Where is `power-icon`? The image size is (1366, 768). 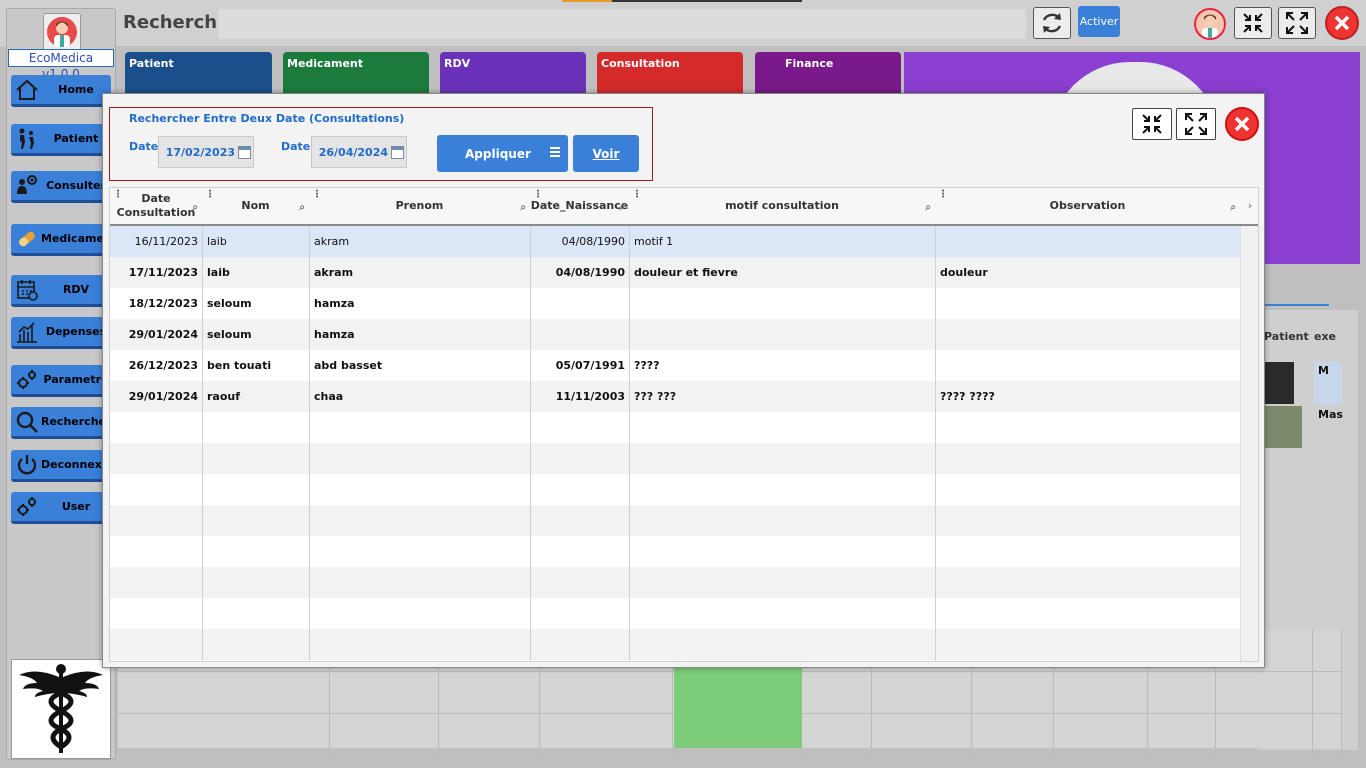 power-icon is located at coordinates (27, 465).